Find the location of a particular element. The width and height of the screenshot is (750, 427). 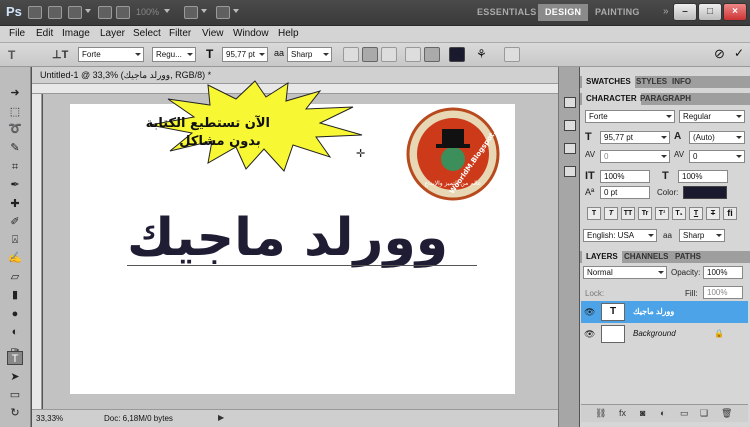

marquee-tool-icon: ⬚ is located at coordinates (15, 112).